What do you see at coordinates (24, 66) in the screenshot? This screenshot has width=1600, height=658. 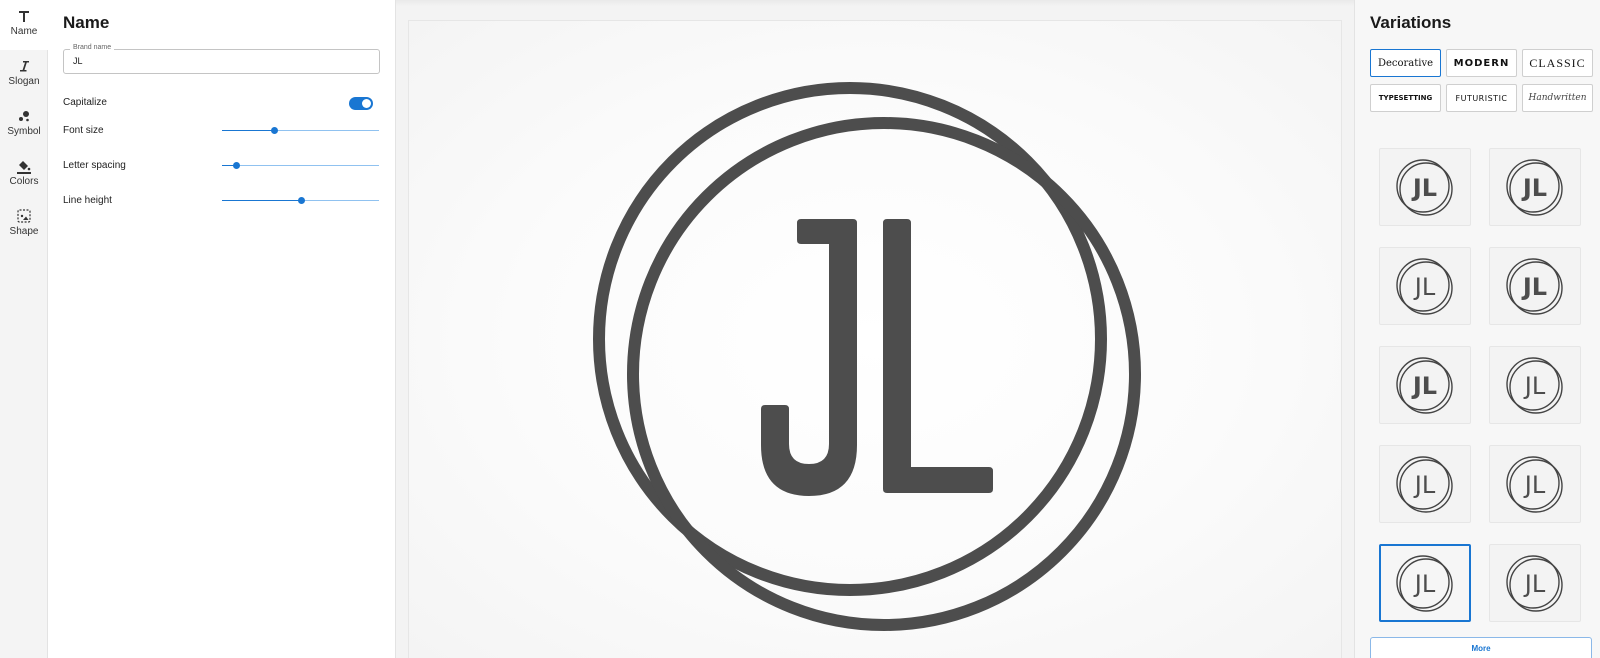 I see `italic-i-icon` at bounding box center [24, 66].